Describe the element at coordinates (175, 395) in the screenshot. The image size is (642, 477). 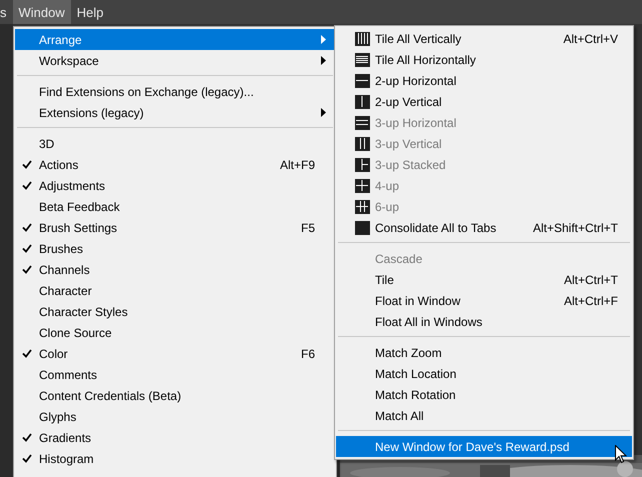
I see `menu-item: Content Credentials (Beta)` at that location.